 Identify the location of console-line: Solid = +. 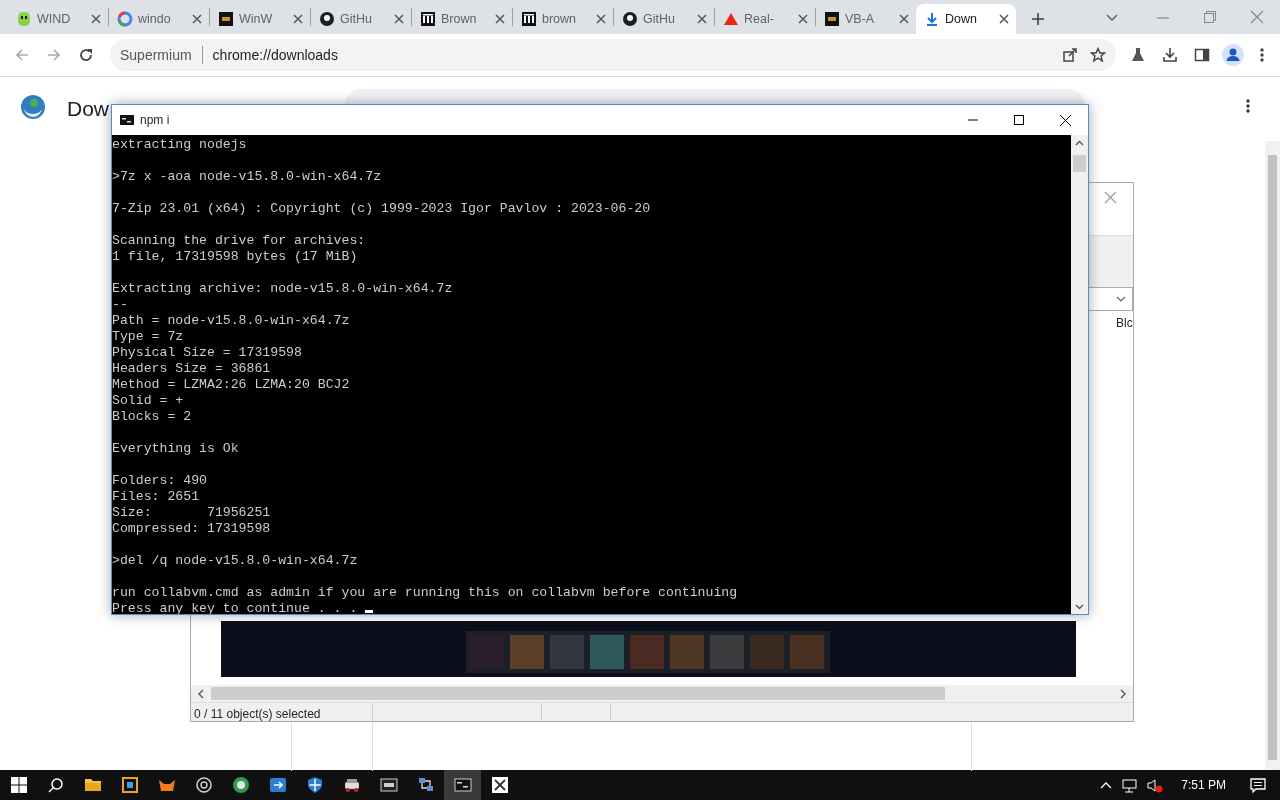
(148, 400).